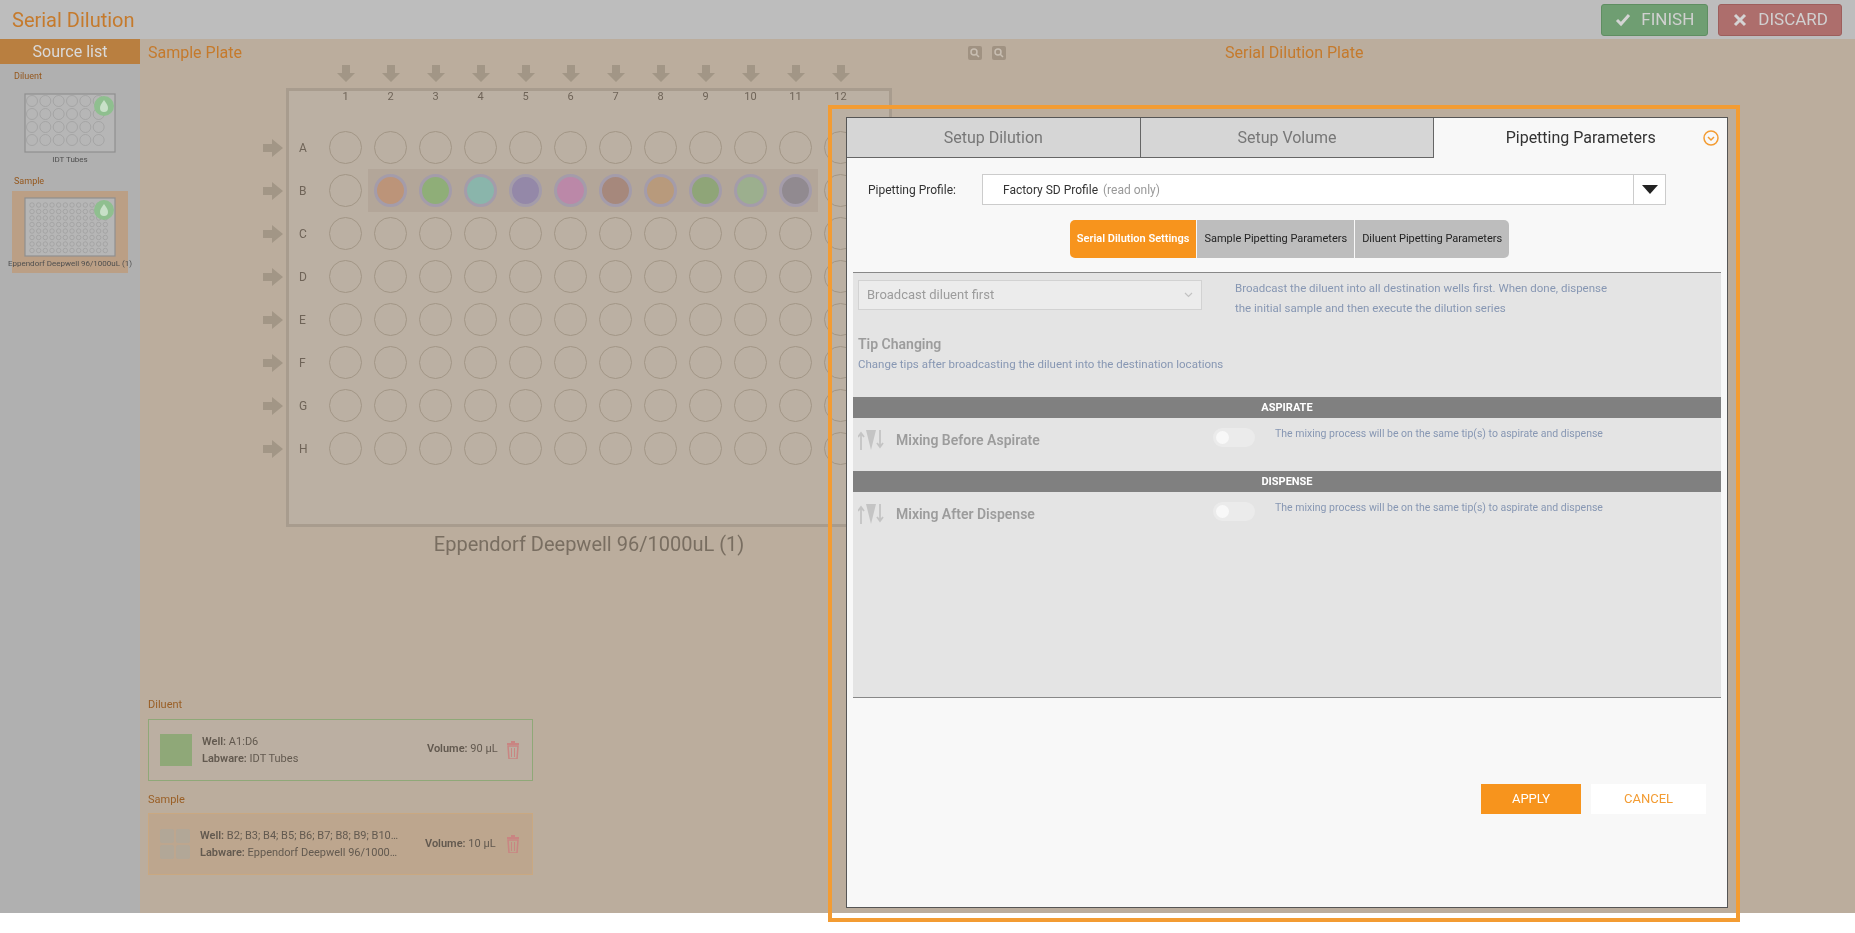 The image size is (1855, 933). Describe the element at coordinates (435, 96) in the screenshot. I see `column-label: 3` at that location.